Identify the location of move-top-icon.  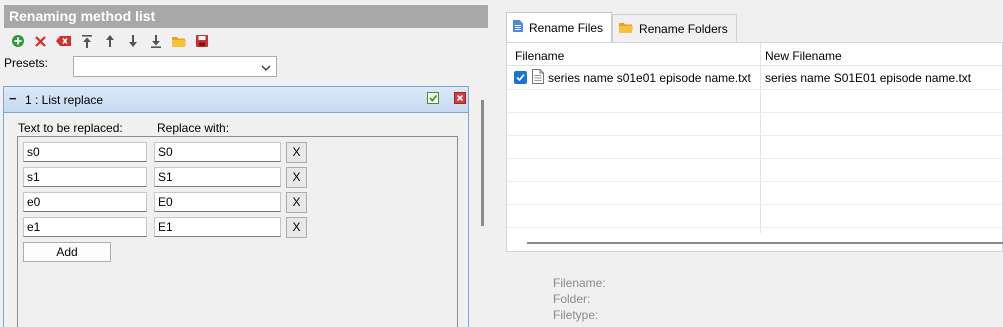
(86, 41).